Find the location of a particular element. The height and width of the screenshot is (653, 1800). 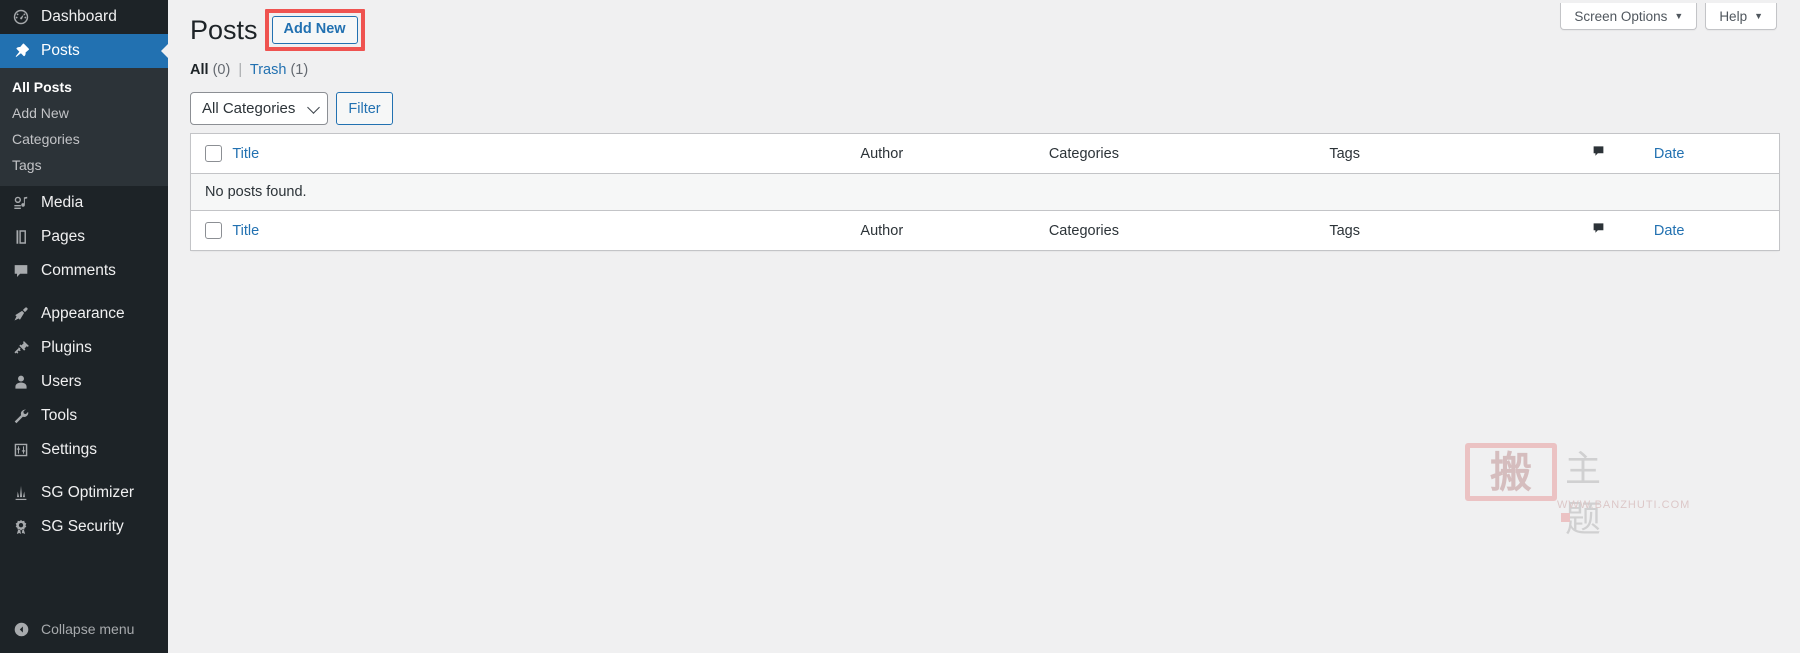

select-all-checkbox is located at coordinates (213, 153).